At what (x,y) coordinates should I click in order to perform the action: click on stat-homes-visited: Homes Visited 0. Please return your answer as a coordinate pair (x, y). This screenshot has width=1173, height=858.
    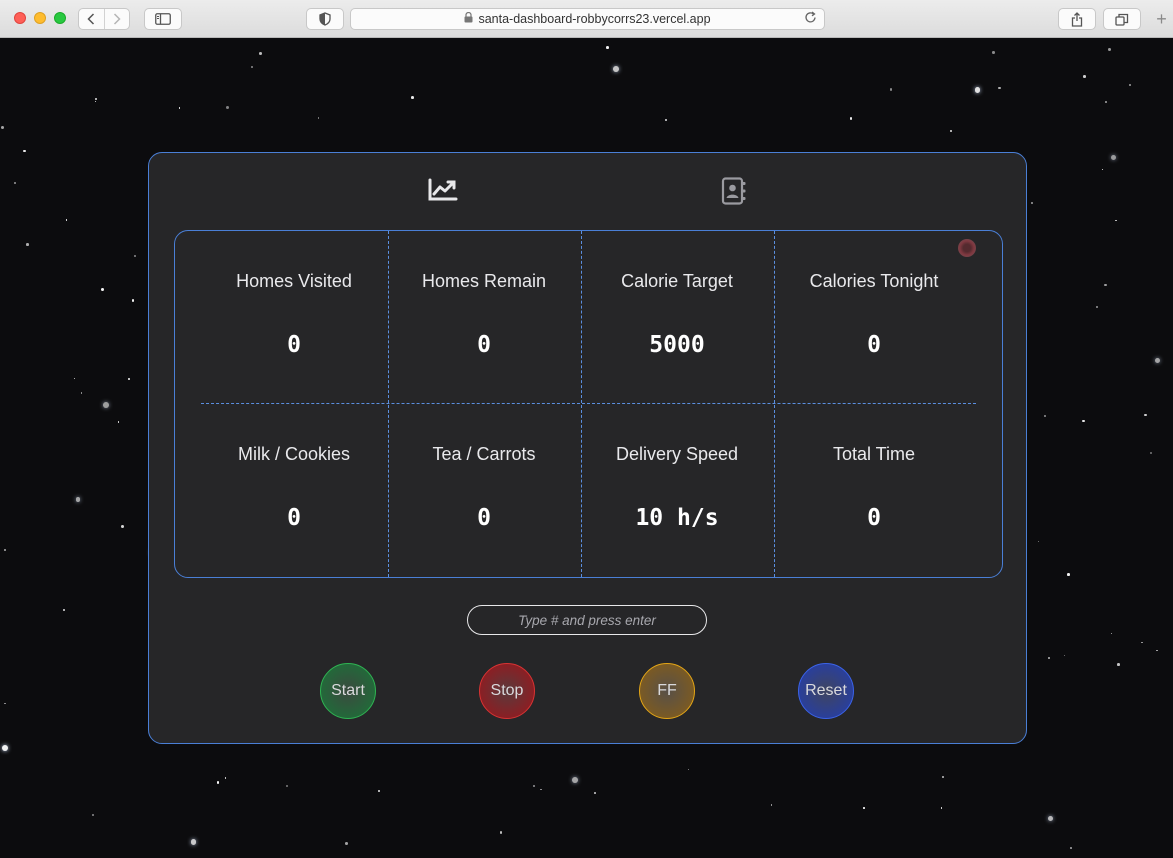
    Looking at the image, I should click on (294, 314).